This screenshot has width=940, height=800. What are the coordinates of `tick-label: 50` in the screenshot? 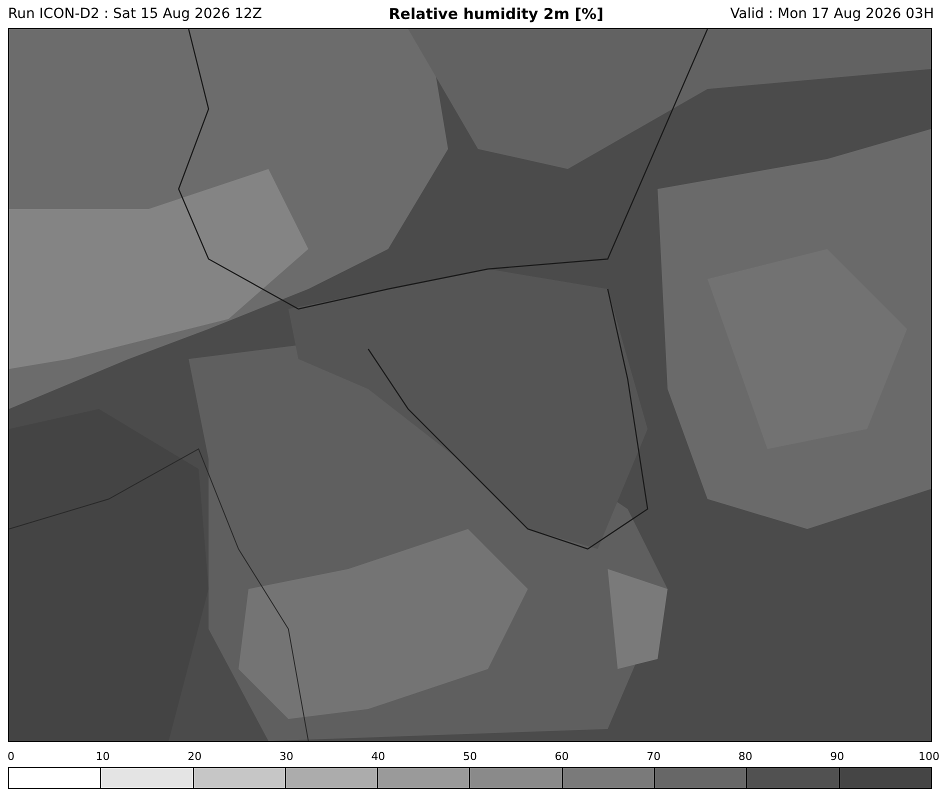 It's located at (470, 757).